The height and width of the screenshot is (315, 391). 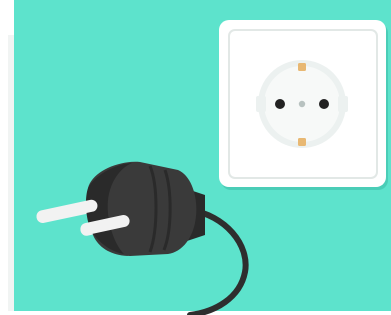 What do you see at coordinates (302, 142) in the screenshot?
I see `ground-clip-bottom` at bounding box center [302, 142].